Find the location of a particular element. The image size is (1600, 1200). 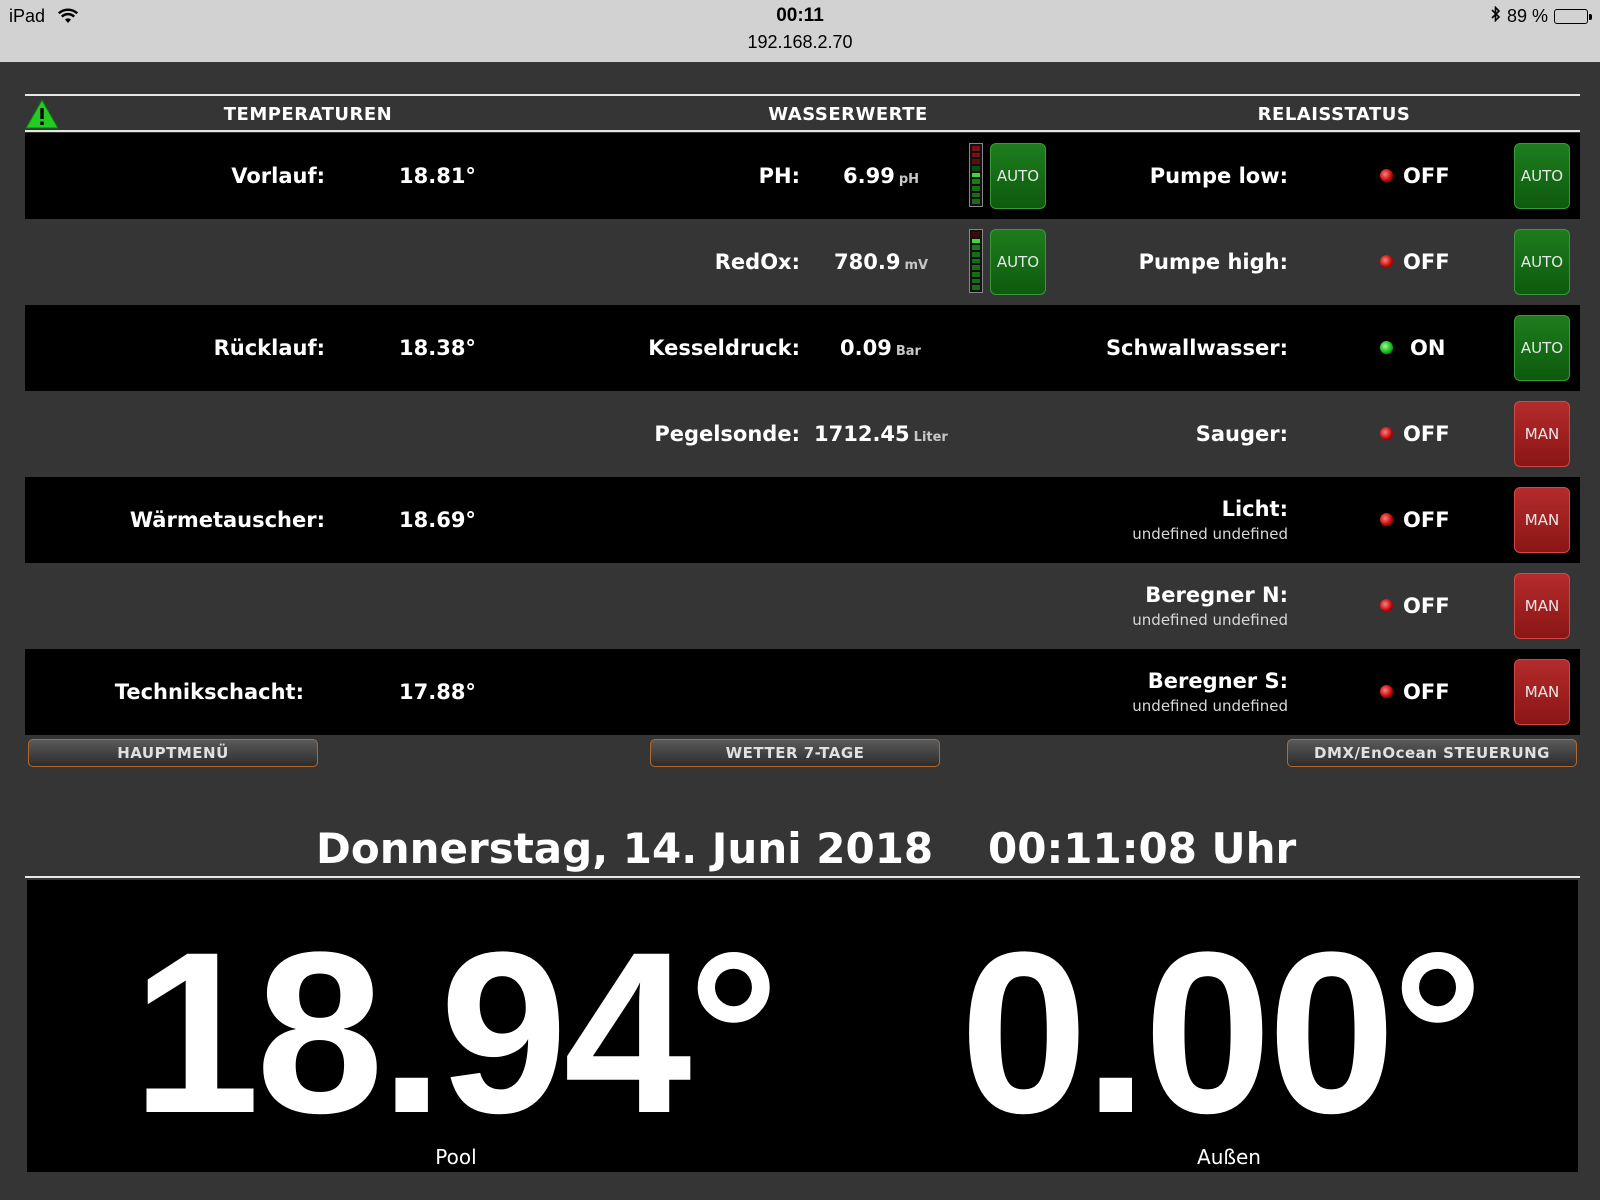

address-bar-url: 192.168.2.70 is located at coordinates (800, 42).